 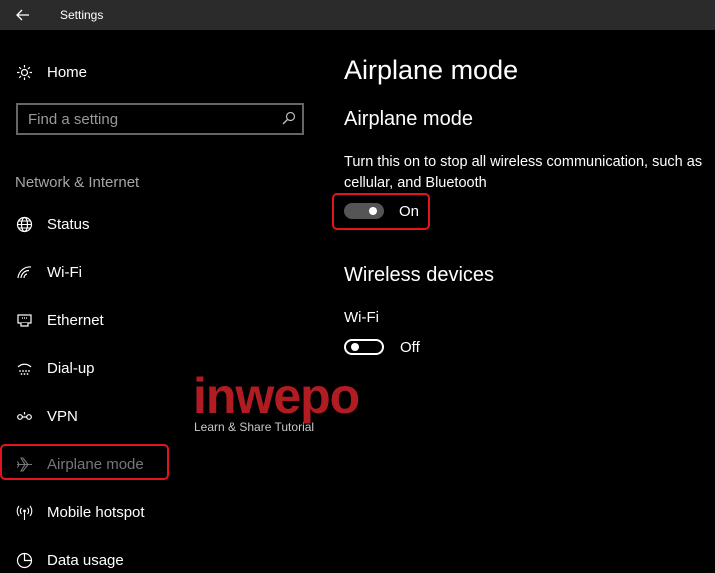 What do you see at coordinates (24, 224) in the screenshot?
I see `globe-icon` at bounding box center [24, 224].